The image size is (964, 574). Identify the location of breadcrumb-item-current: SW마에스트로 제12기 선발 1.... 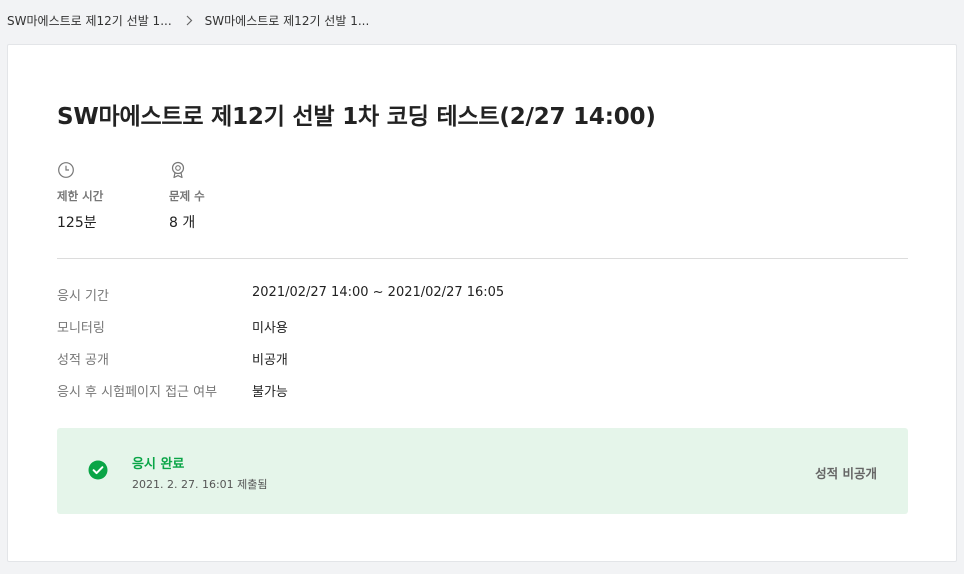
(287, 20).